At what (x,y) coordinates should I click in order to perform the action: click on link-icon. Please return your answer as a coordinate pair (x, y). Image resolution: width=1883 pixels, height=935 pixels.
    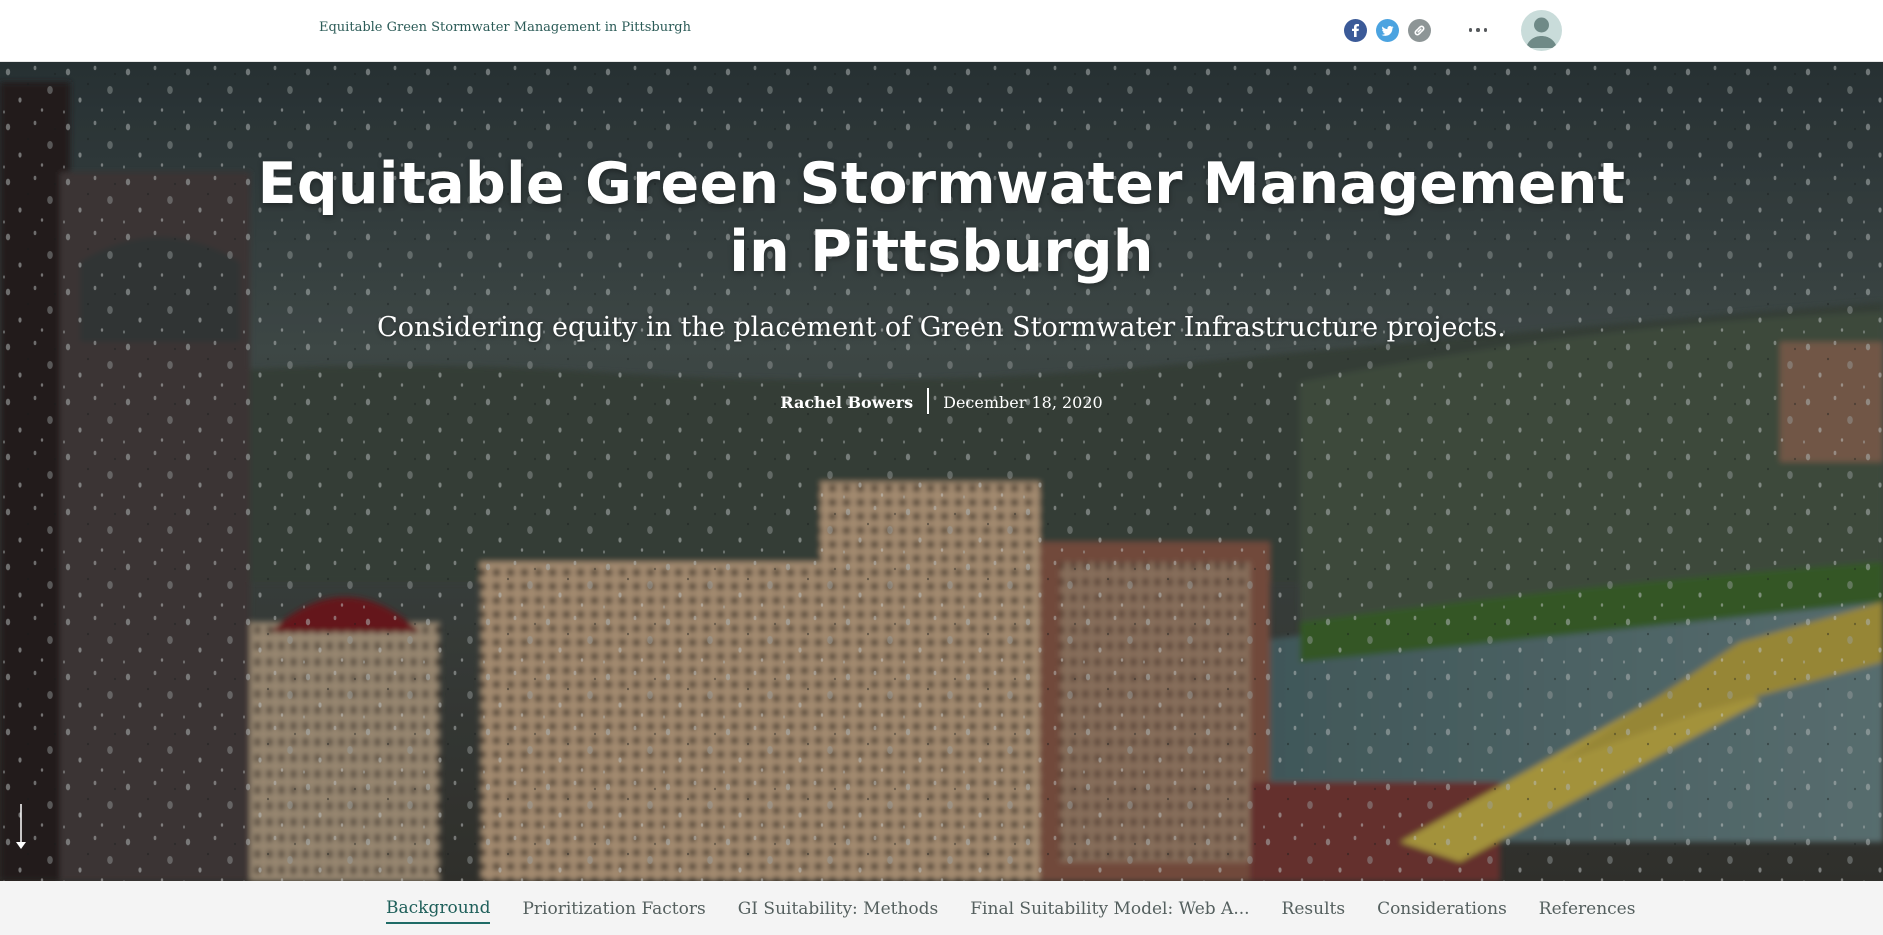
    Looking at the image, I should click on (1419, 30).